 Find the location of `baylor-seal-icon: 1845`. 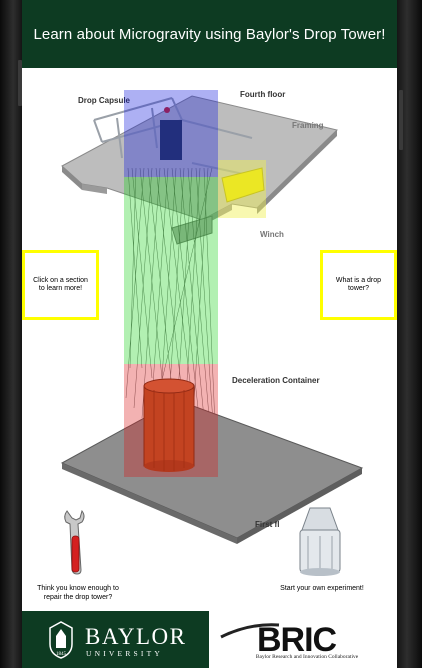

baylor-seal-icon: 1845 is located at coordinates (61, 640).